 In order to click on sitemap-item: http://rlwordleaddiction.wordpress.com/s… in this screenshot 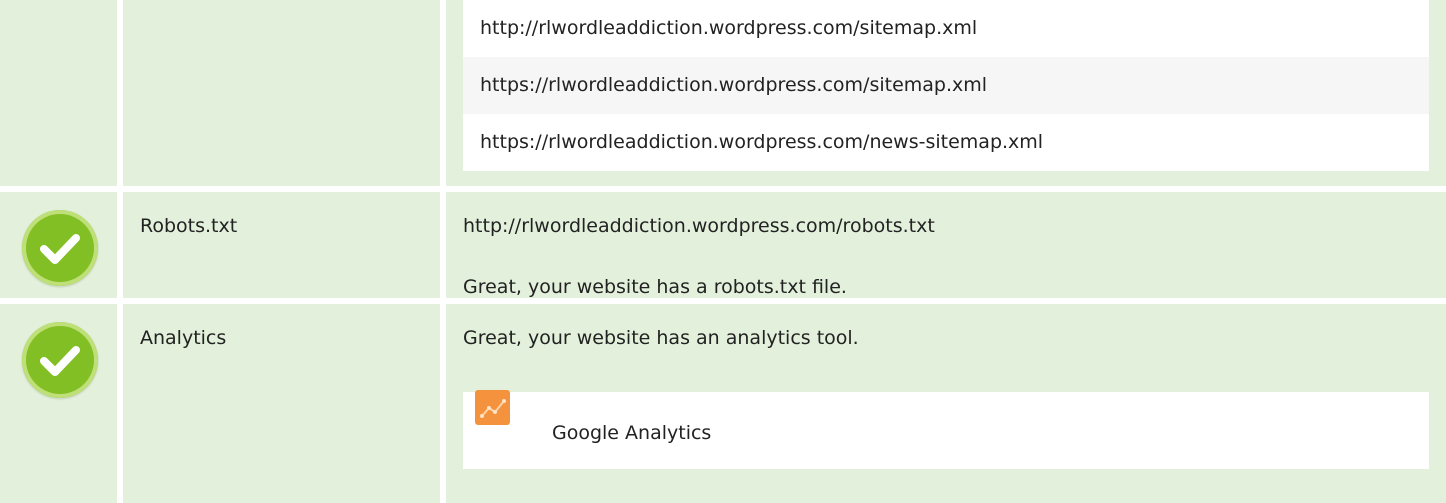, I will do `click(946, 28)`.